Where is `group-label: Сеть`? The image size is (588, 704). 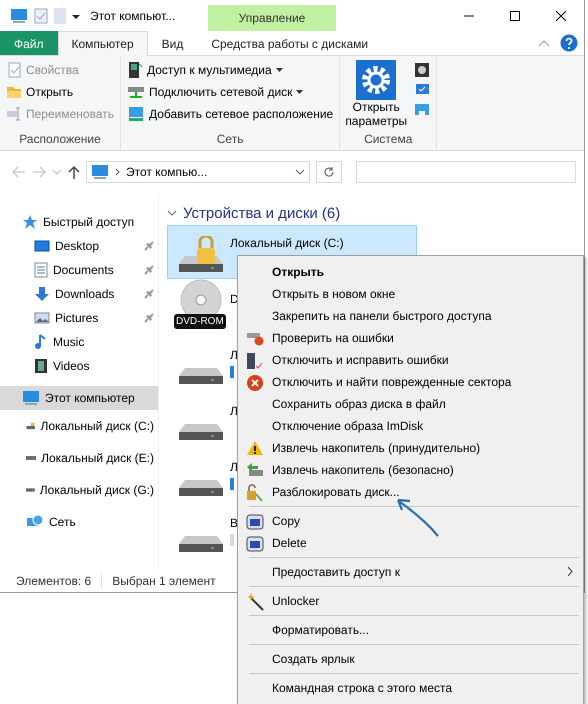
group-label: Сеть is located at coordinates (230, 139).